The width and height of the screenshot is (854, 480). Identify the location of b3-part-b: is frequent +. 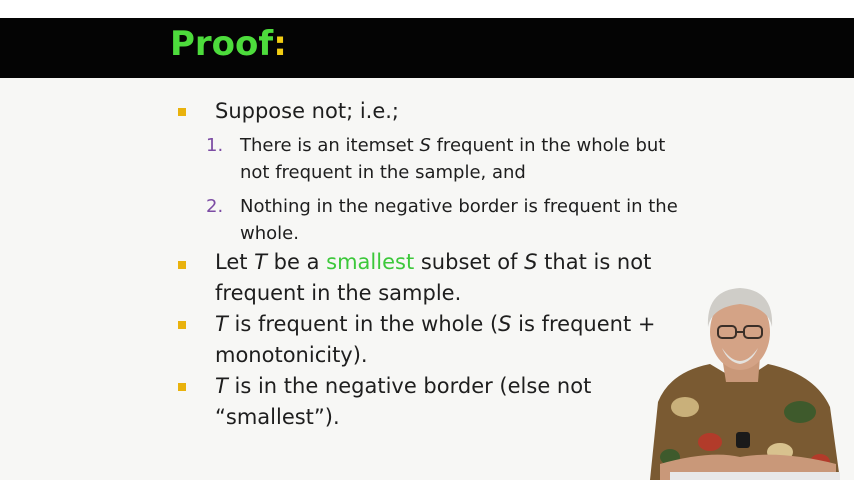
(583, 324).